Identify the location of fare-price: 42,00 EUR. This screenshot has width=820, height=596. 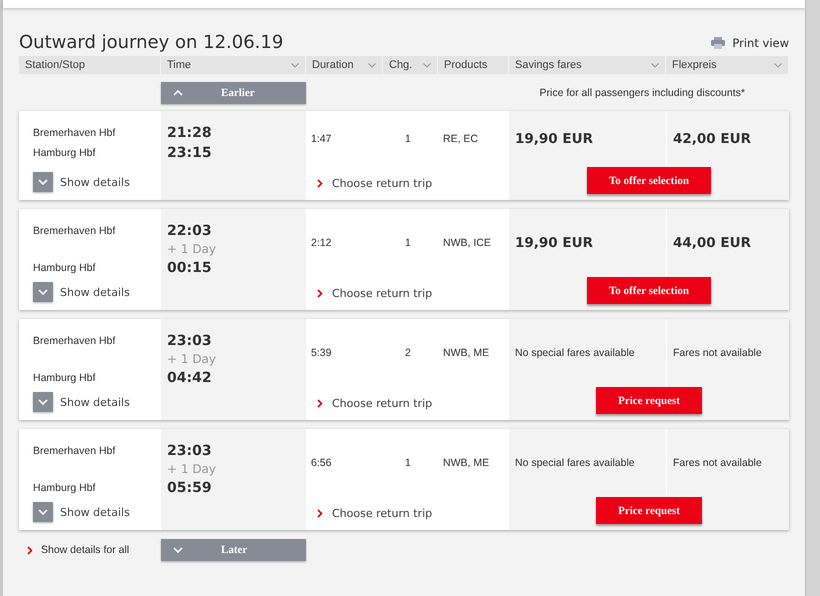
(712, 138).